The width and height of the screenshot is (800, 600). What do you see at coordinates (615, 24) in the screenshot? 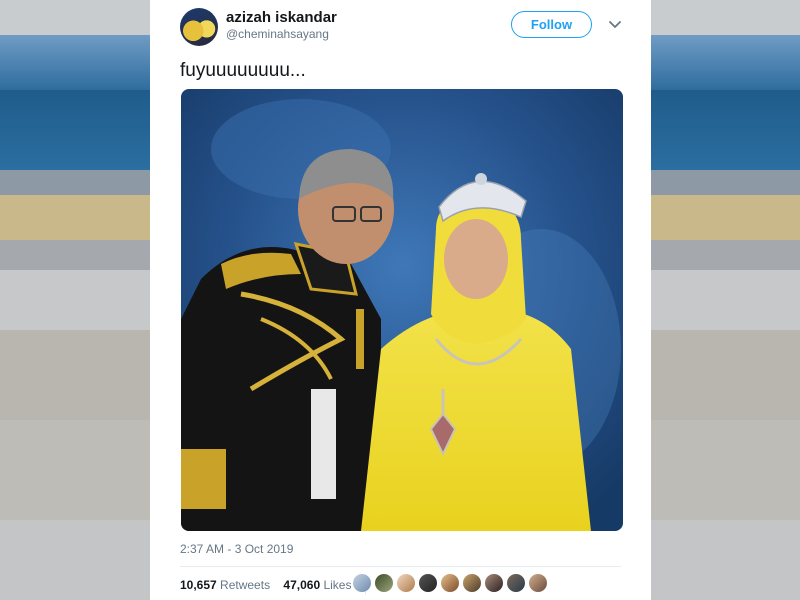
I see `chevron-down-icon` at bounding box center [615, 24].